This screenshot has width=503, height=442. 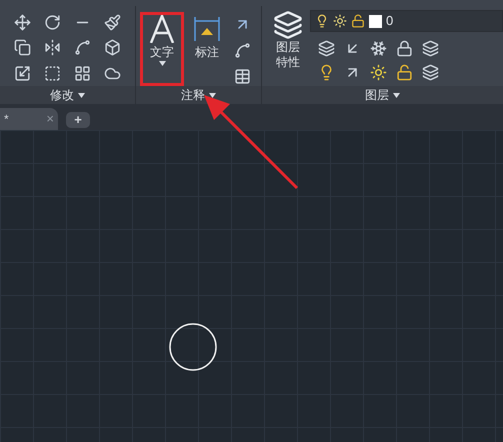 I want to click on letter-a-icon, so click(x=162, y=29).